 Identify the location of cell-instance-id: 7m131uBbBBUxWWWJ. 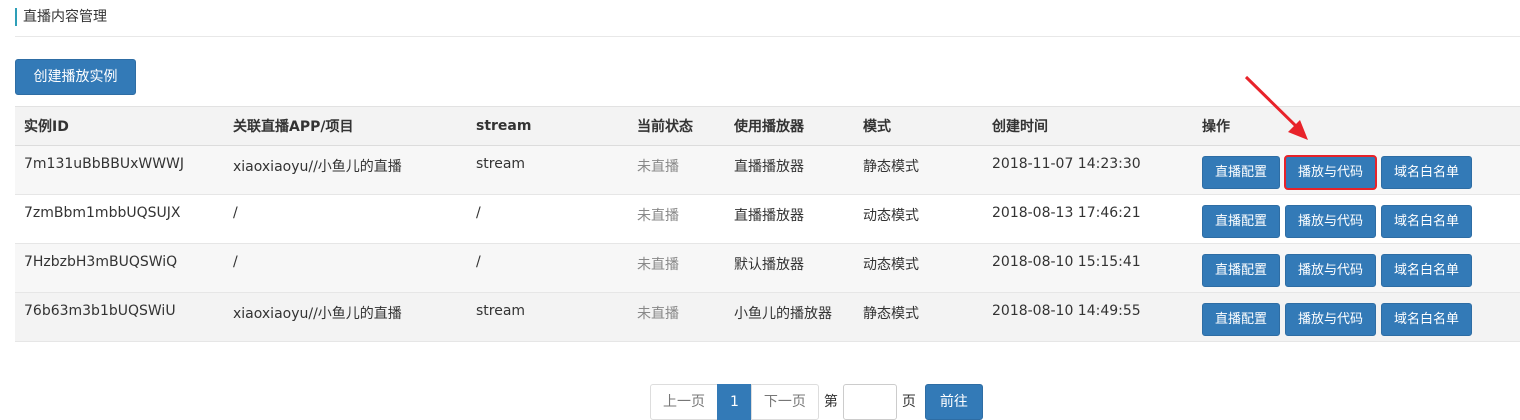
(119, 170).